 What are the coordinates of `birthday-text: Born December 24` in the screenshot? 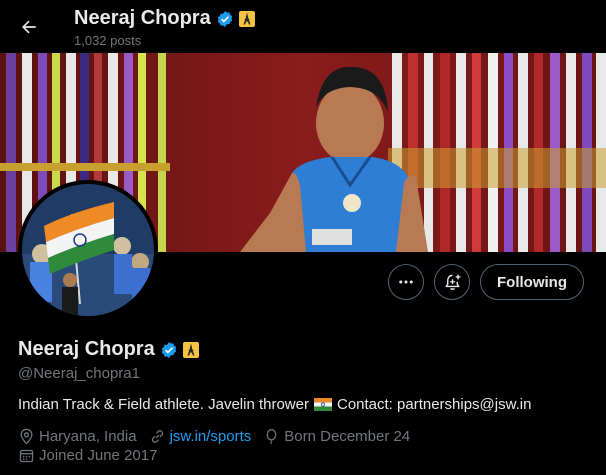 It's located at (347, 436).